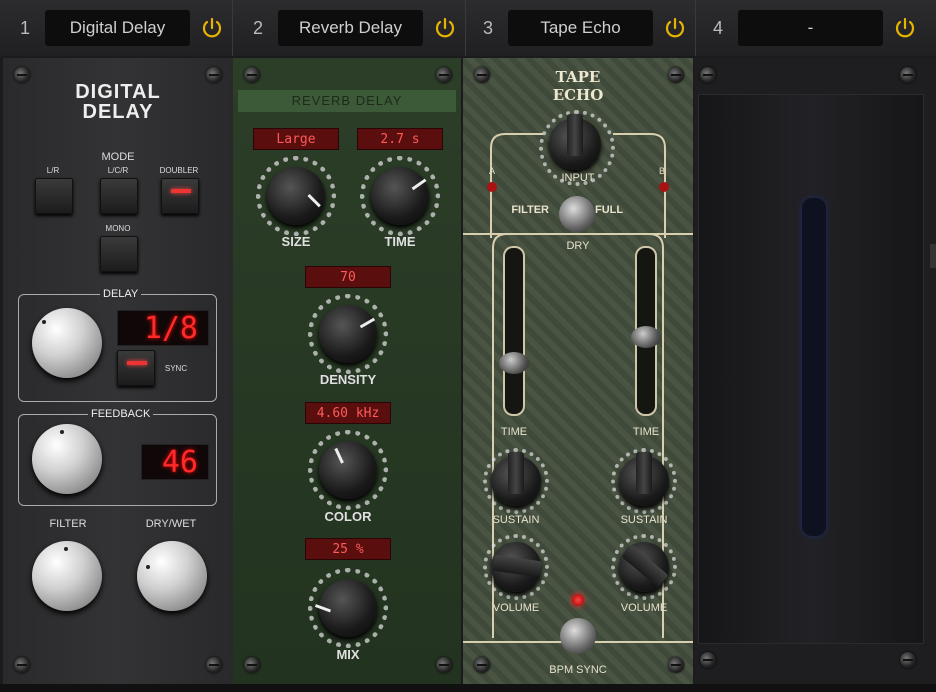 The height and width of the screenshot is (692, 936). What do you see at coordinates (67, 343) in the screenshot?
I see `delay-knob` at bounding box center [67, 343].